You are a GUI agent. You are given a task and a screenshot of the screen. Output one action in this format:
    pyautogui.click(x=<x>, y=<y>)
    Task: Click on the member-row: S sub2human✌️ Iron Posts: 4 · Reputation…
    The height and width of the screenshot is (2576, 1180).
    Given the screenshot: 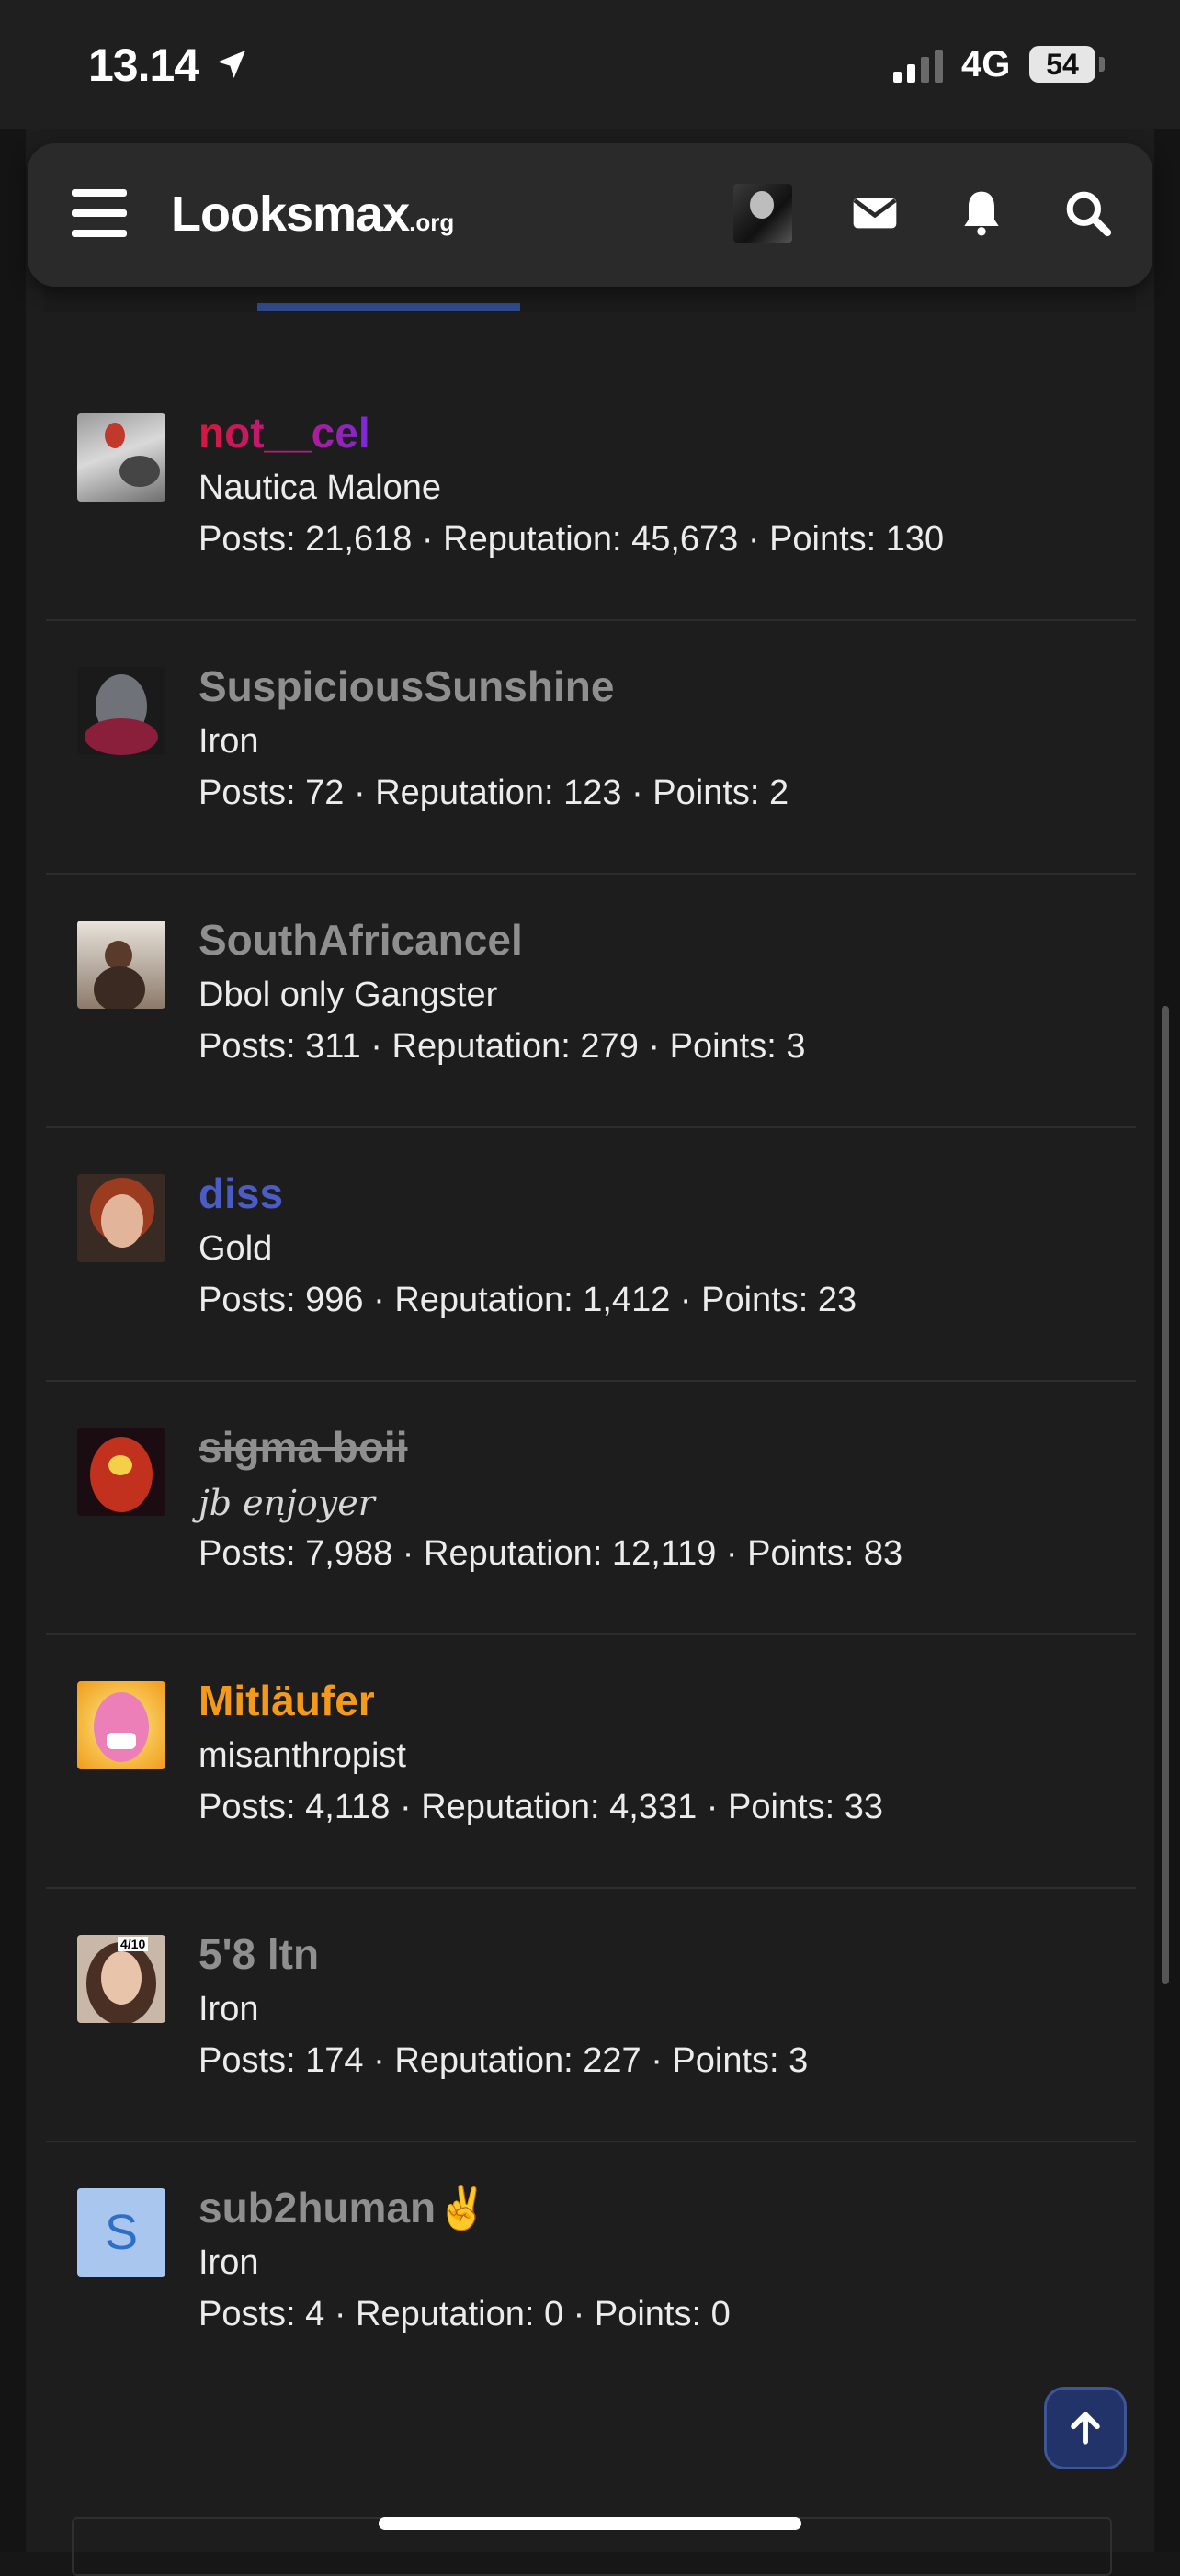 What is the action you would take?
    pyautogui.click(x=591, y=2269)
    